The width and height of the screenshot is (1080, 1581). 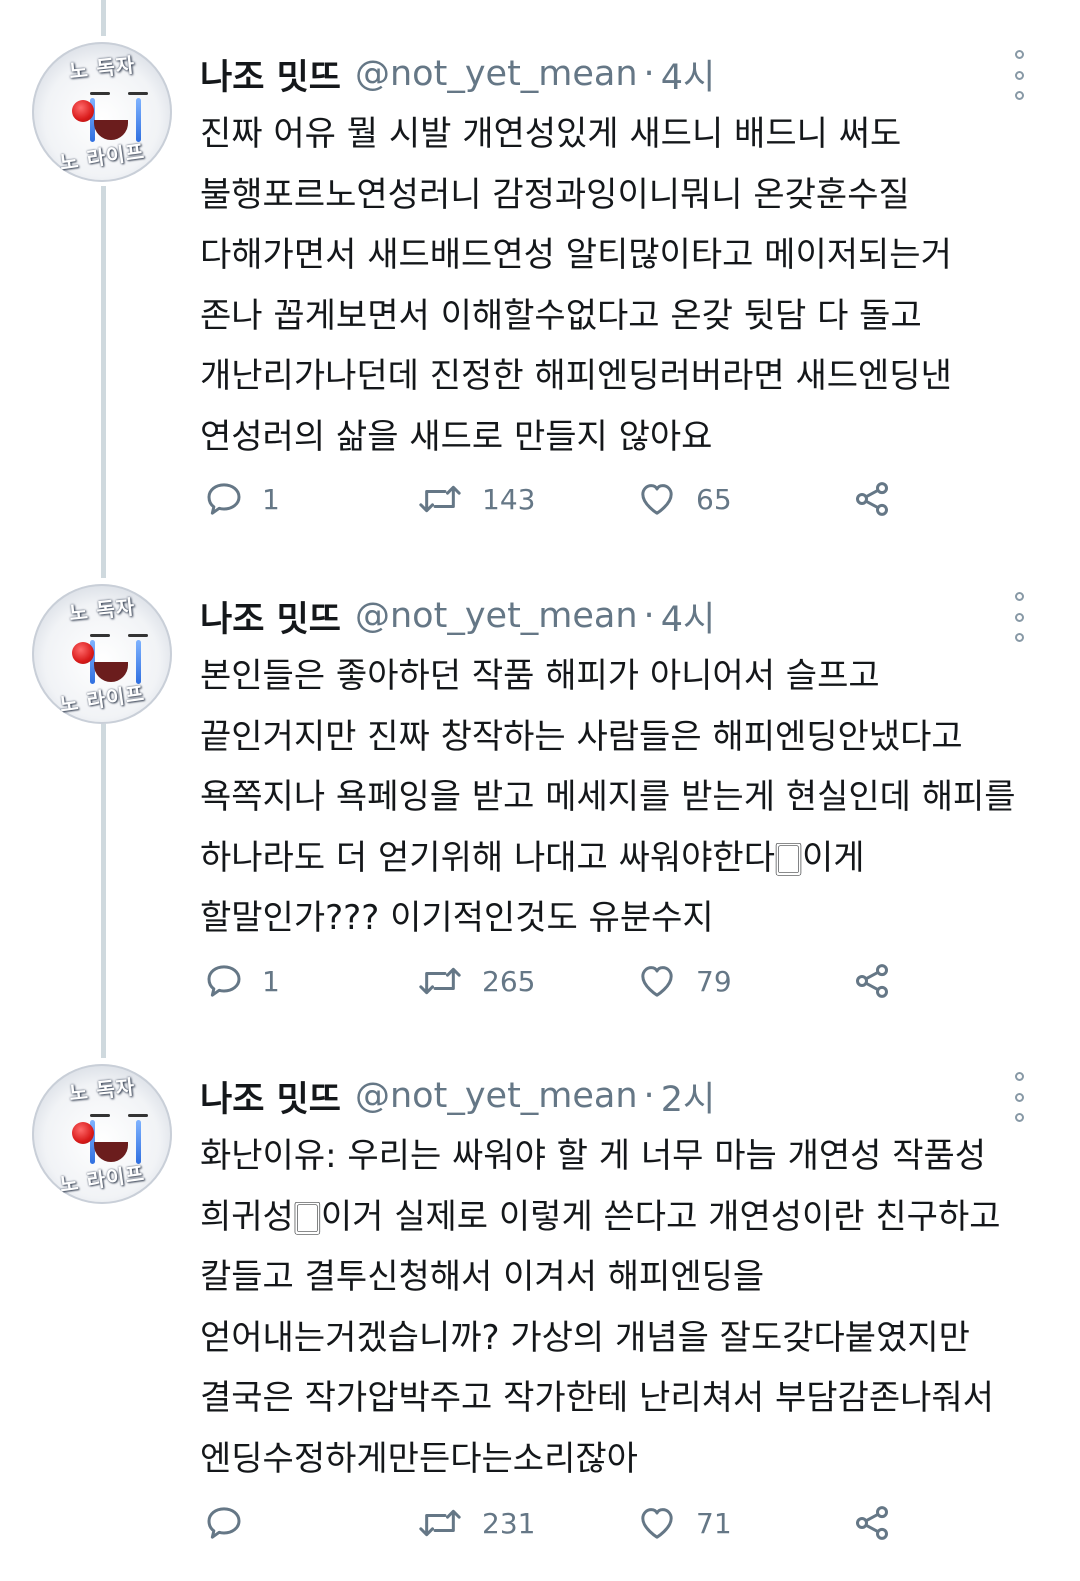 I want to click on like-count: 65, so click(x=714, y=499).